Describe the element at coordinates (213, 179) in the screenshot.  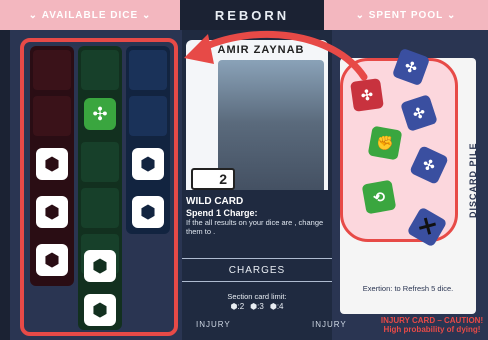
I see `level-badge: 2` at that location.